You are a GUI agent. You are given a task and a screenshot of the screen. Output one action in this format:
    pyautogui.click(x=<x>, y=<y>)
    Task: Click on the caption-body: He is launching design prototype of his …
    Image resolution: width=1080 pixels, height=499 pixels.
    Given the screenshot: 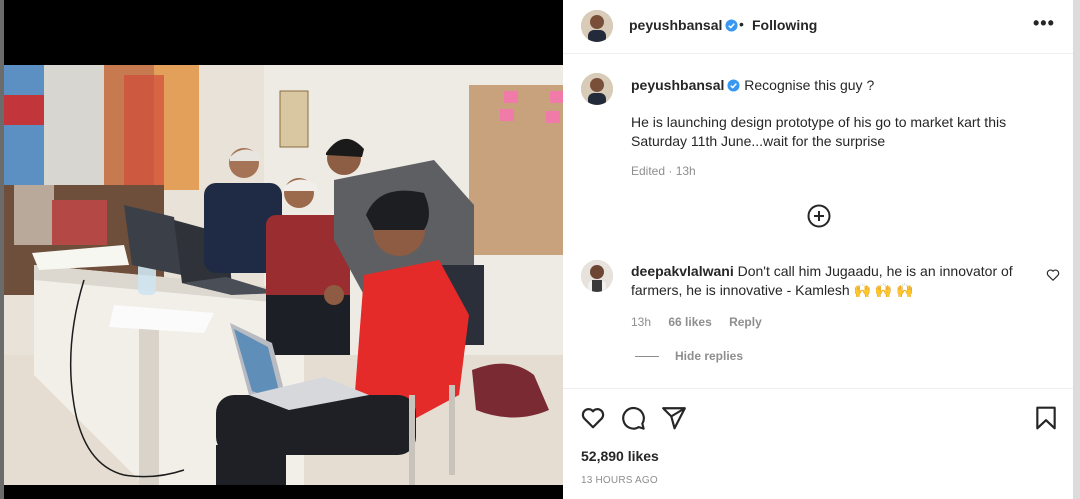 What is the action you would take?
    pyautogui.click(x=819, y=131)
    